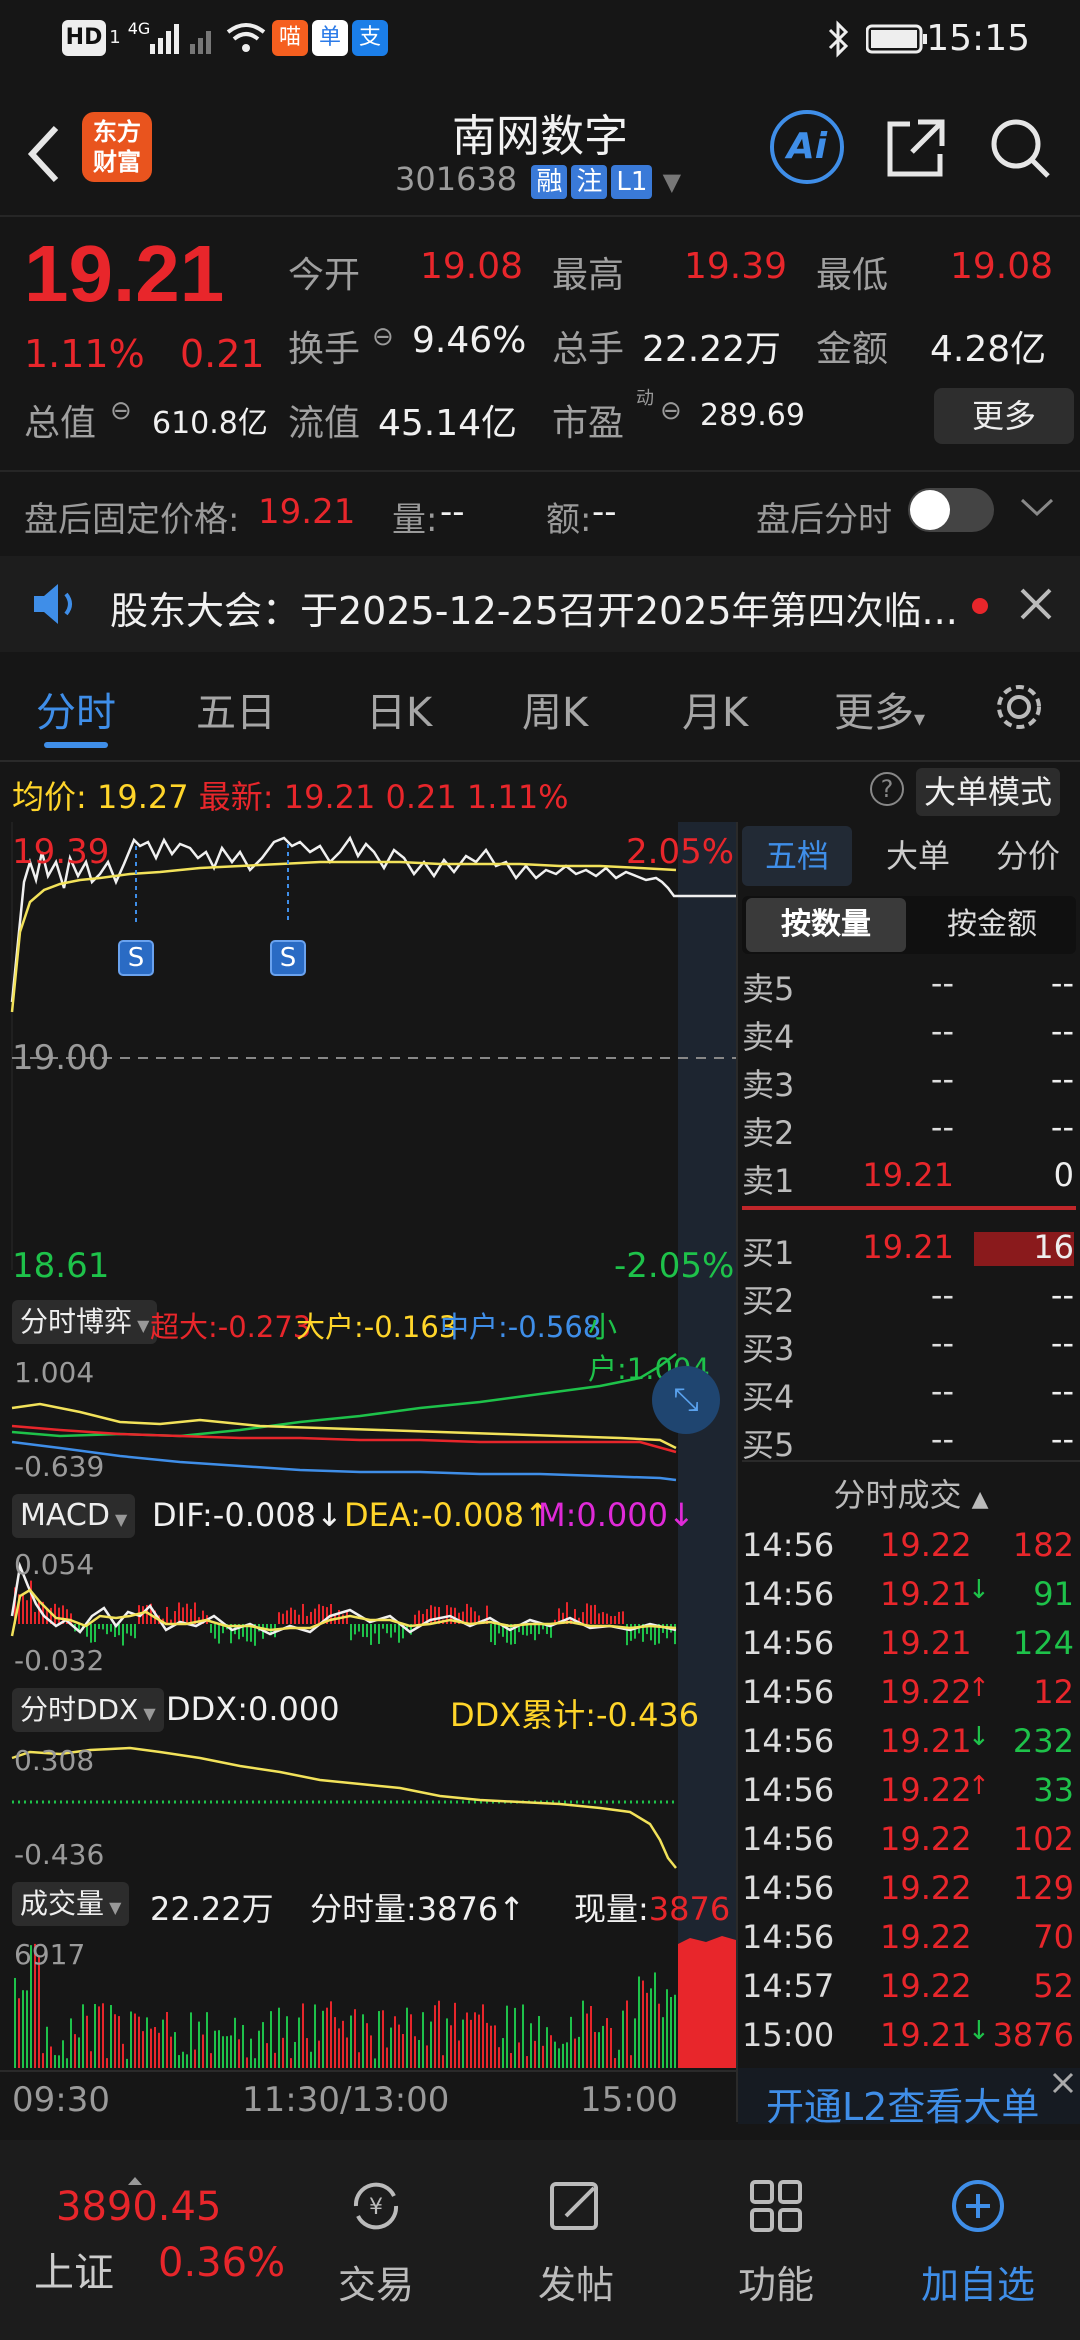 The image size is (1080, 2340). I want to click on stock-code-row: 301638 融注 L1 ▼, so click(538, 179).